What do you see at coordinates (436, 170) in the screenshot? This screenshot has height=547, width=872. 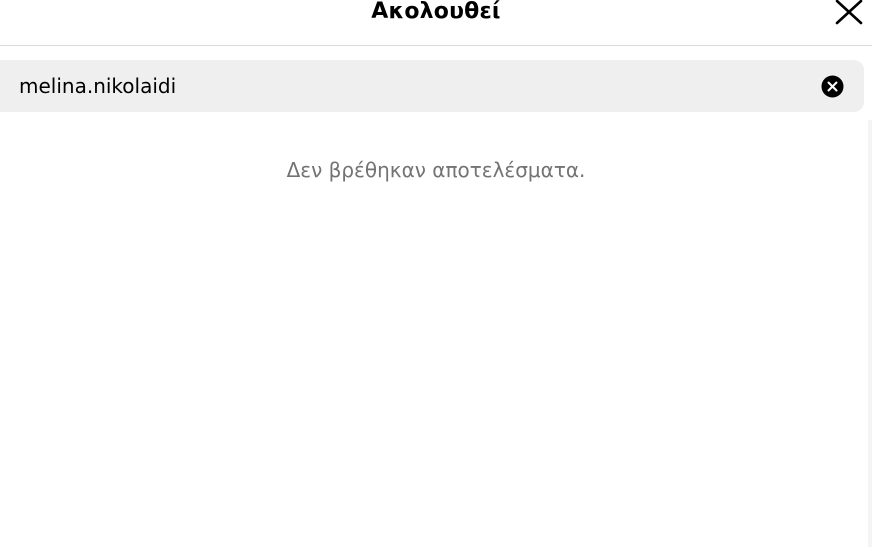 I see `no-results-message: Δεν βρέθηκαν αποτελέσματα.` at bounding box center [436, 170].